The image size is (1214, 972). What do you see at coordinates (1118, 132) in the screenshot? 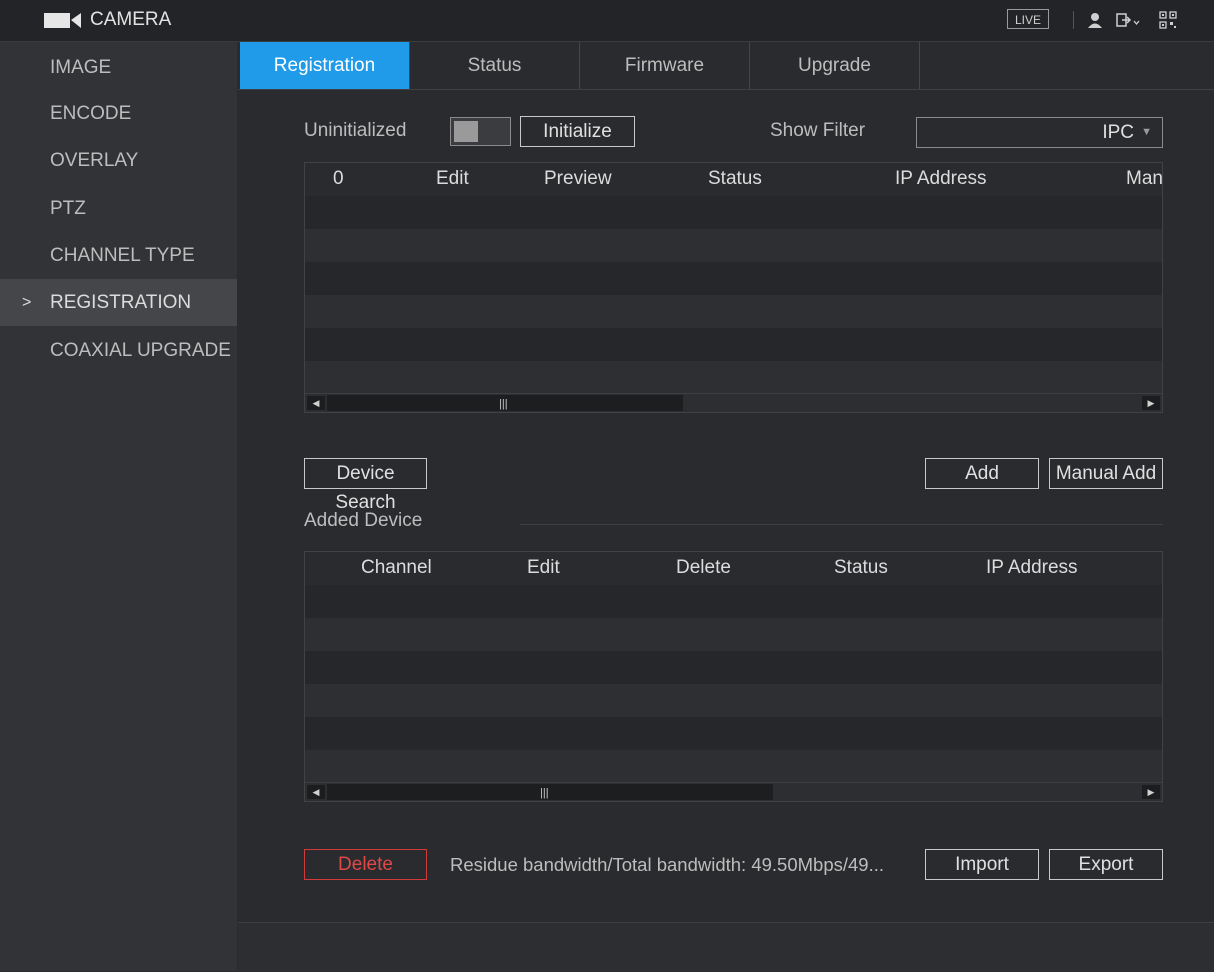
I see `filter-value: IPC` at bounding box center [1118, 132].